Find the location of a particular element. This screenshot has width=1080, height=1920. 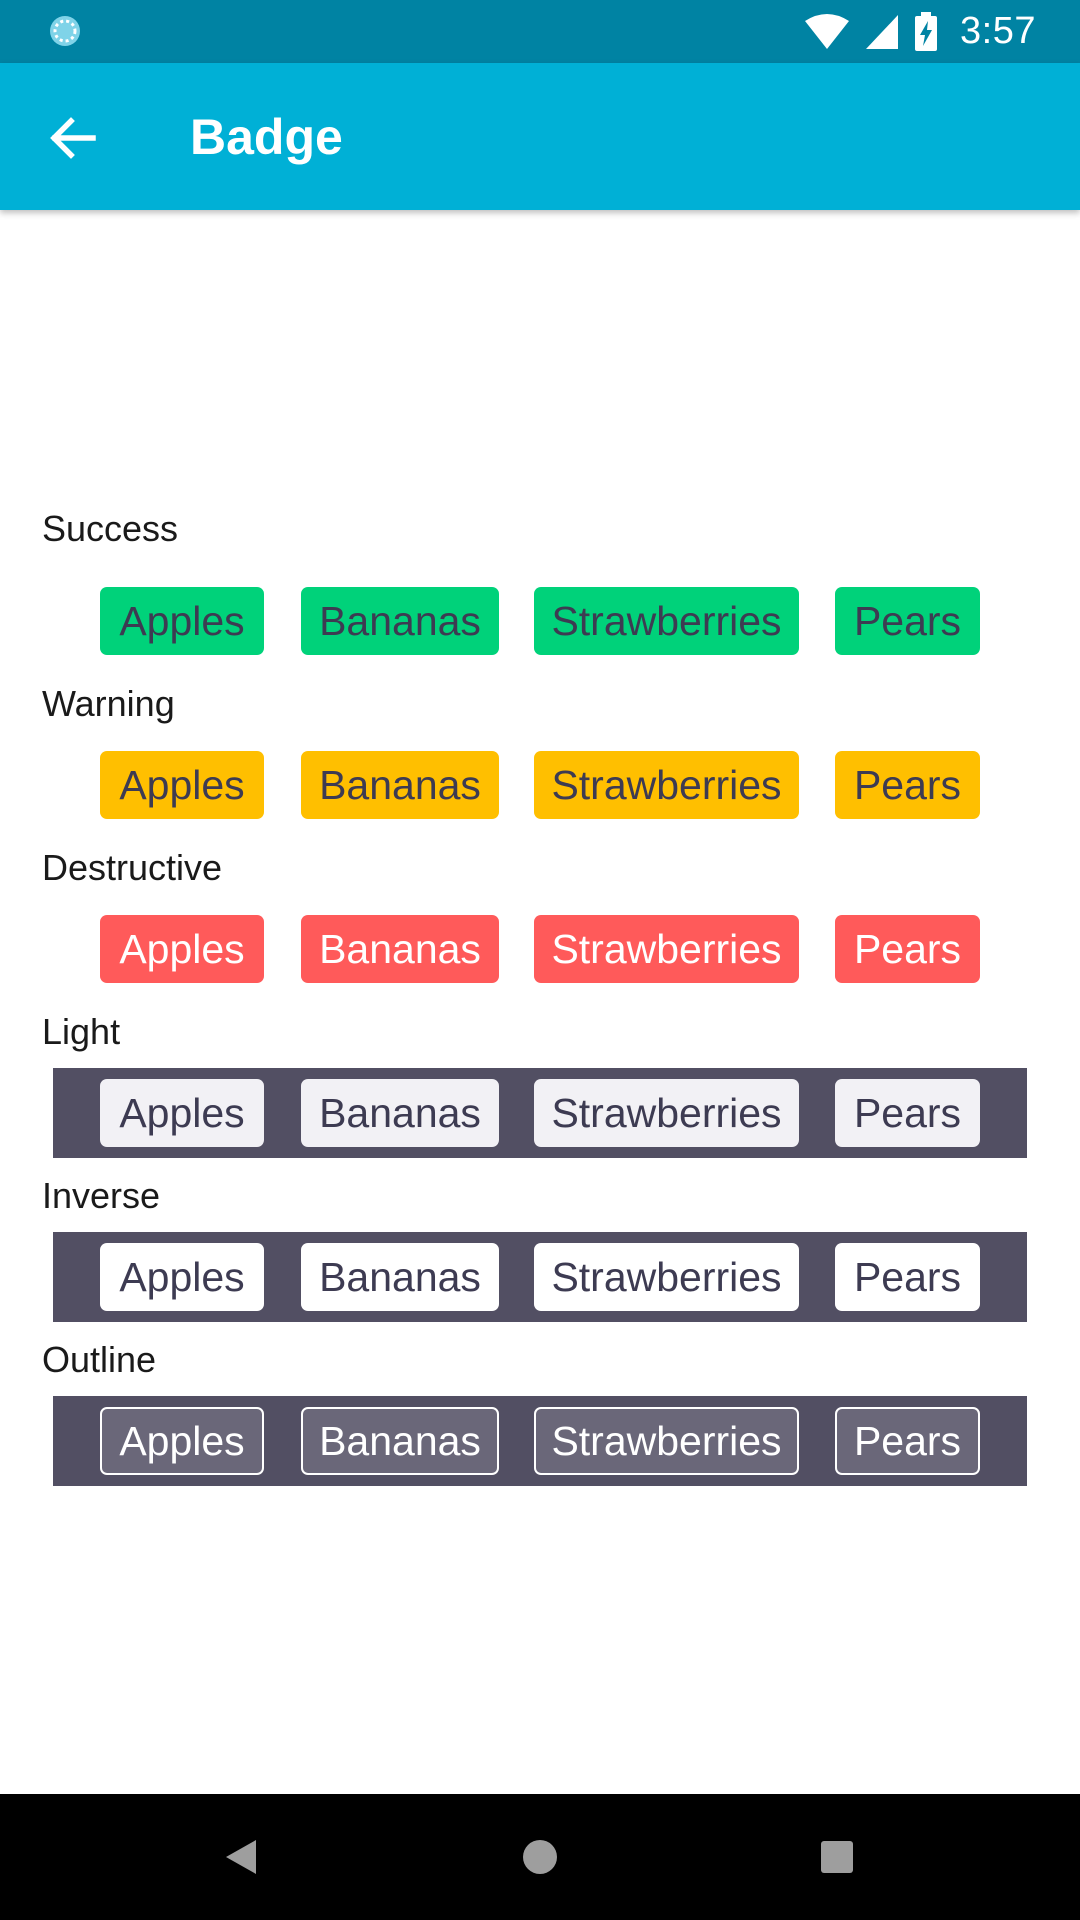

nav-home-button is located at coordinates (540, 1857).